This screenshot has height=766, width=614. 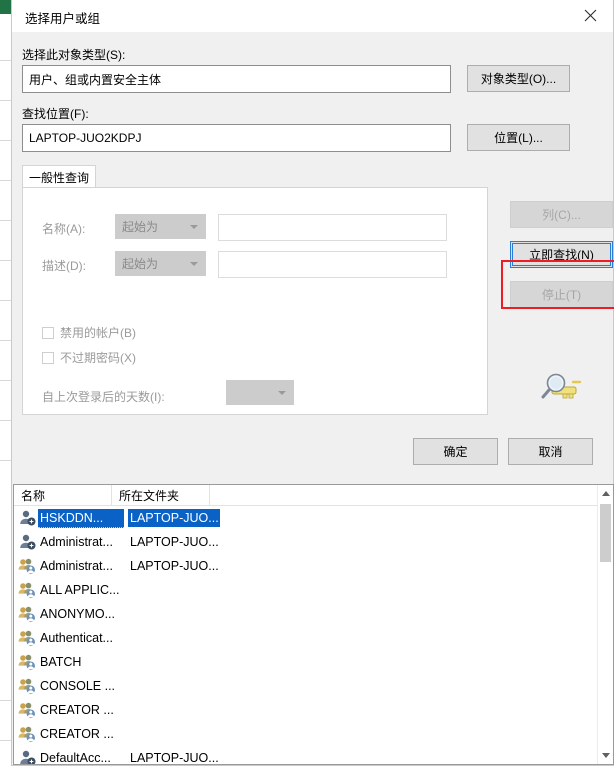 I want to click on column-header-folder: 所在文件夹, so click(x=161, y=495).